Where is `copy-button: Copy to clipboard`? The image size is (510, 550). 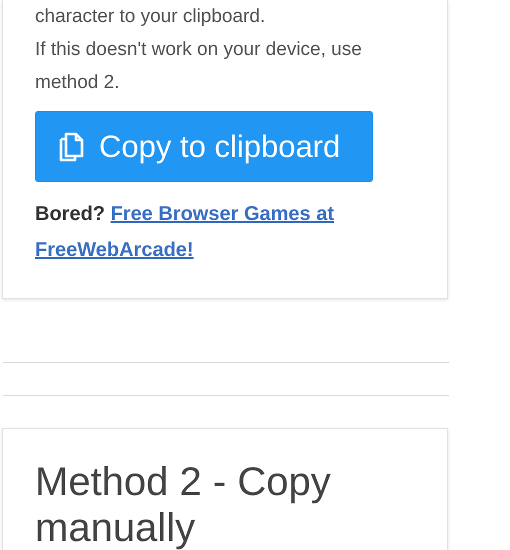
copy-button: Copy to clipboard is located at coordinates (204, 146).